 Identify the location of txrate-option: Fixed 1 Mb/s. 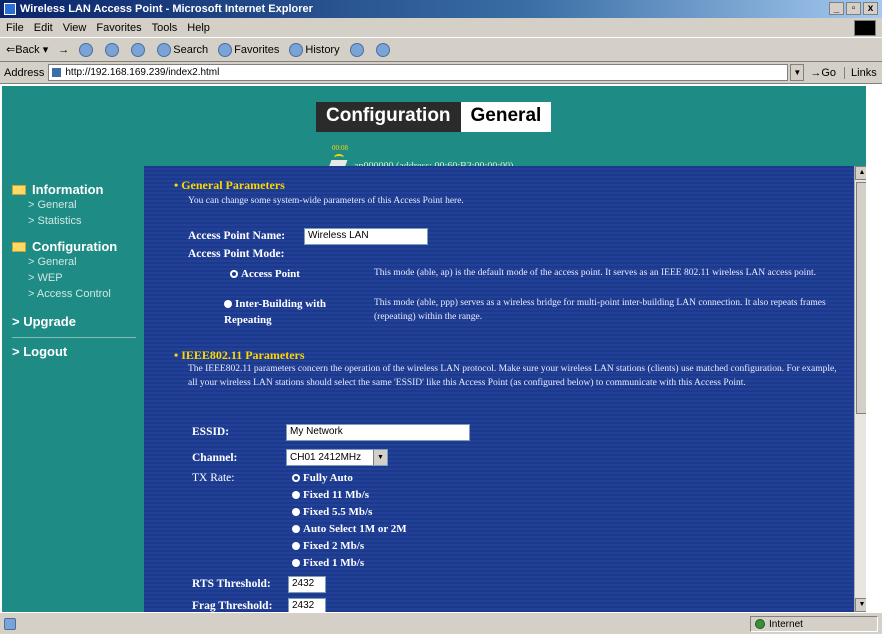
(328, 563).